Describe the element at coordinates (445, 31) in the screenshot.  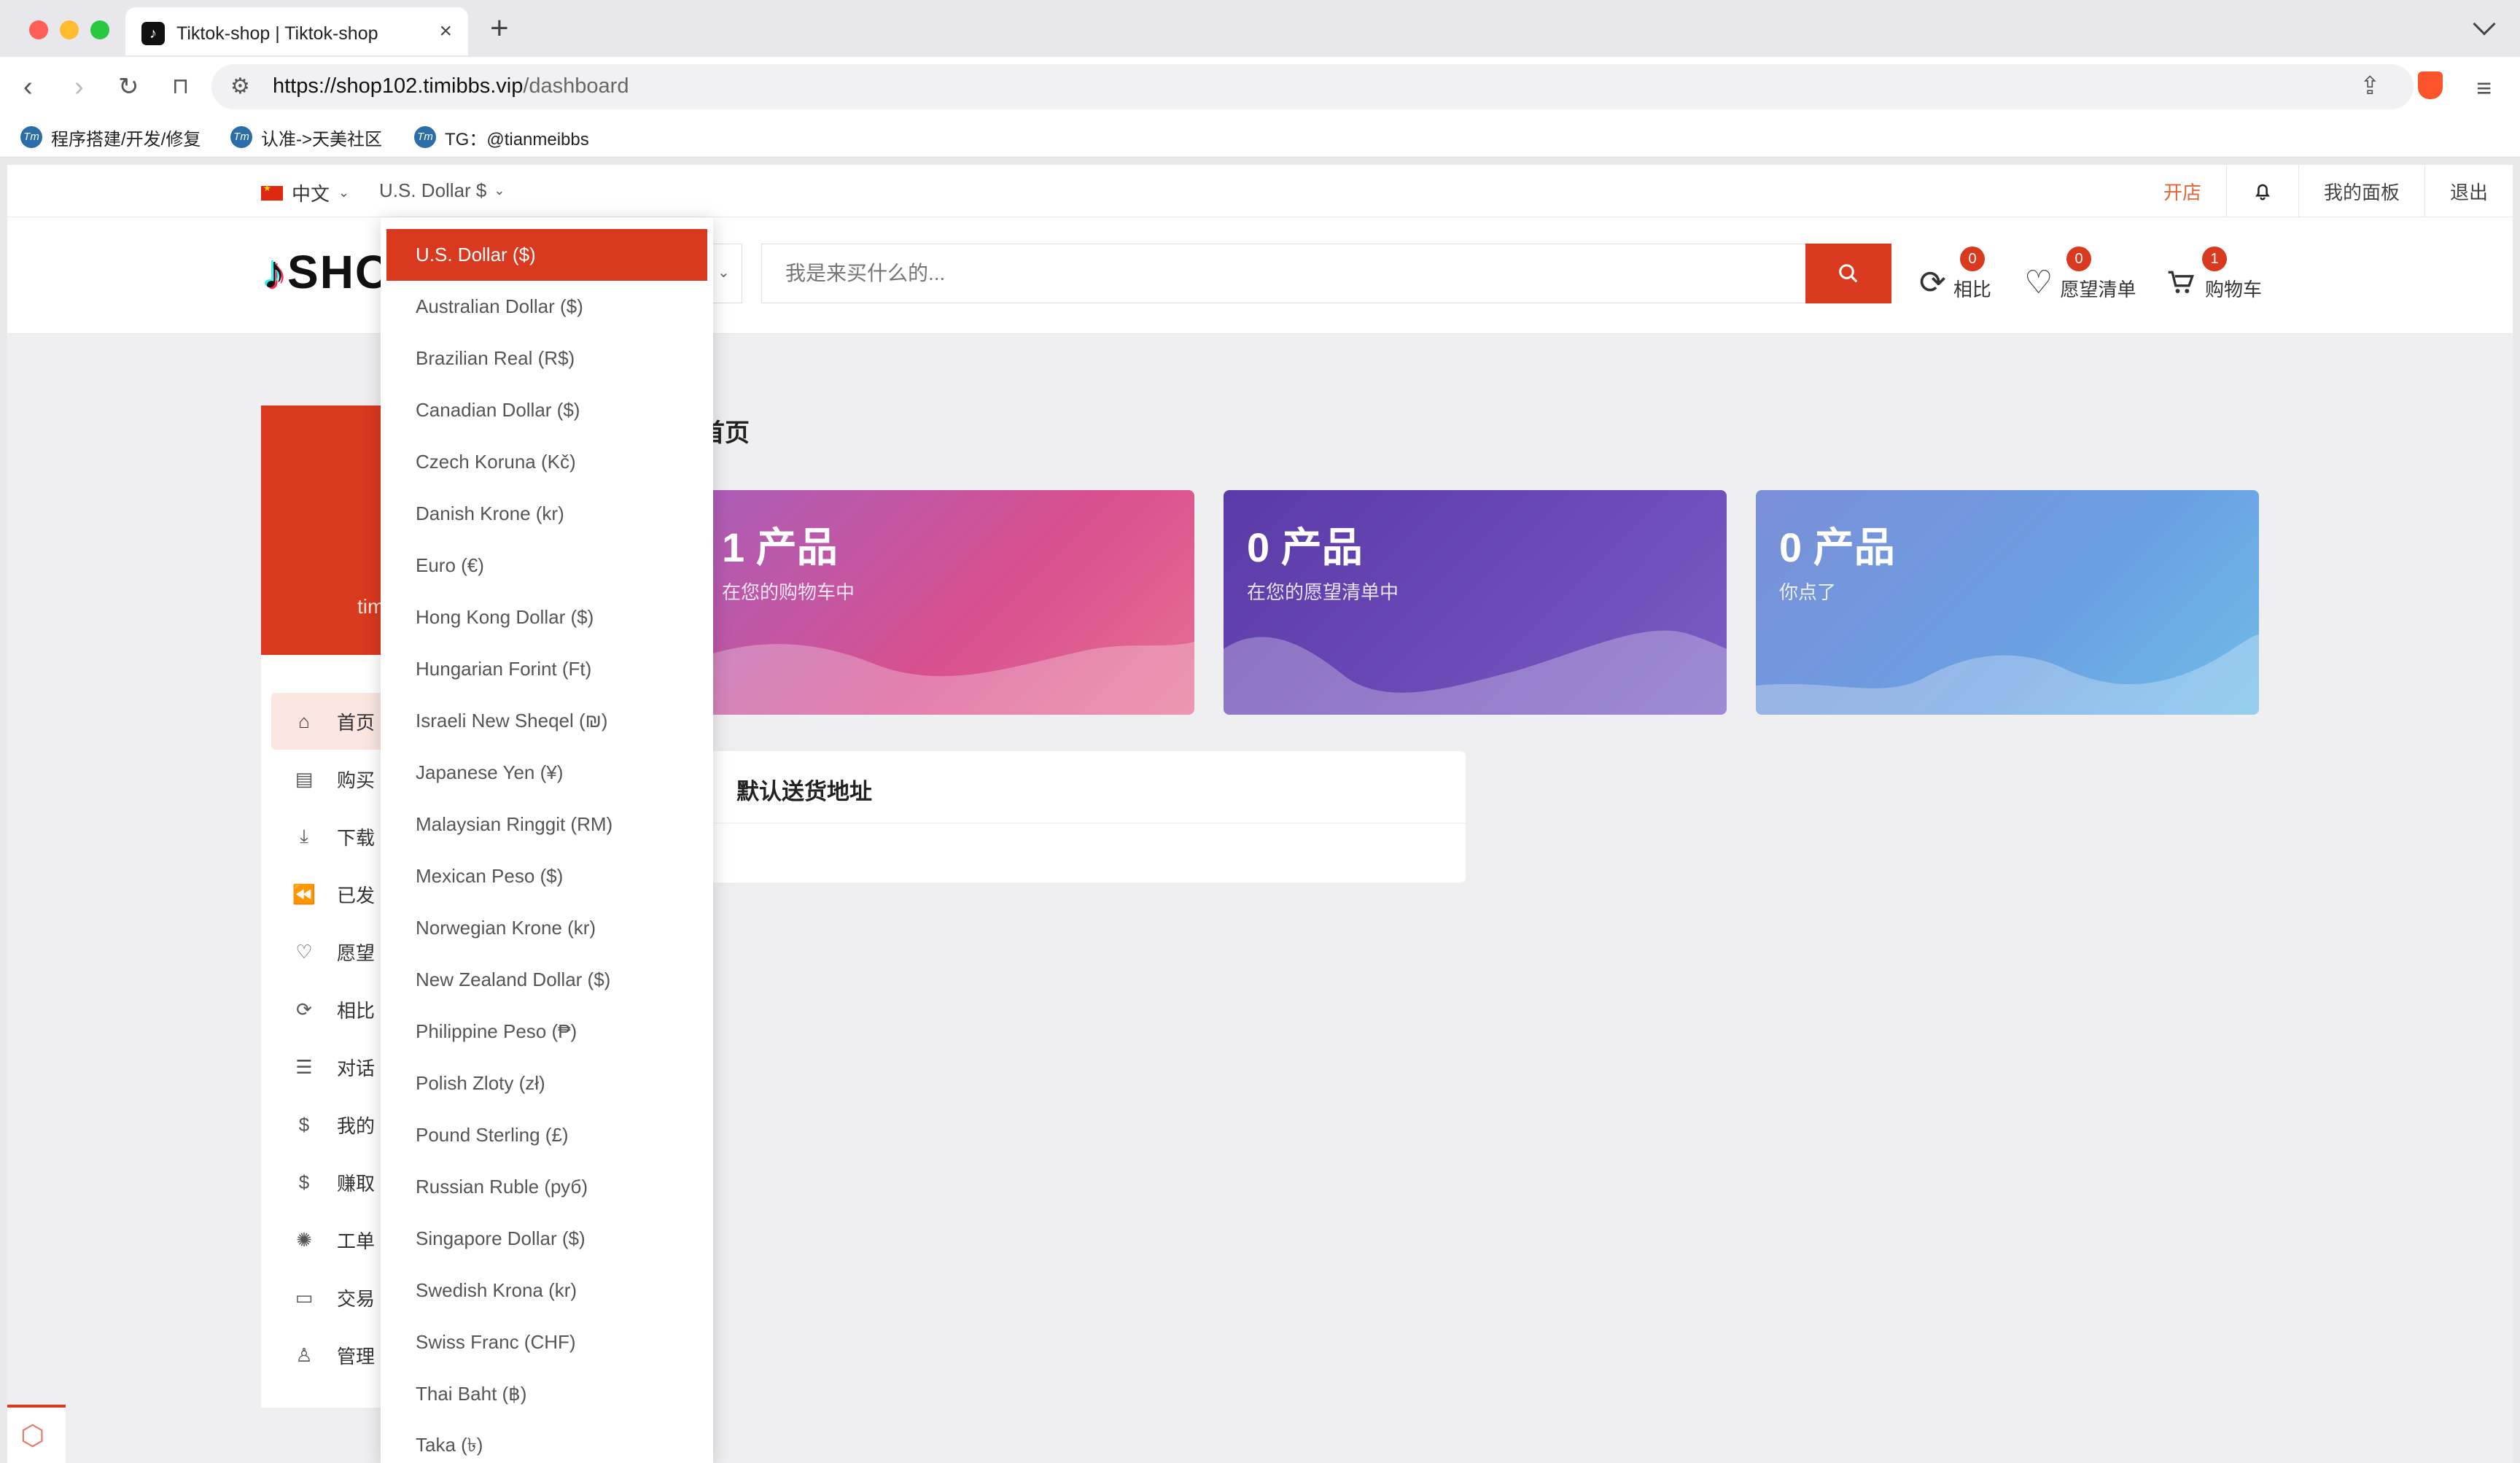
I see `tab-close-icon: ×` at that location.